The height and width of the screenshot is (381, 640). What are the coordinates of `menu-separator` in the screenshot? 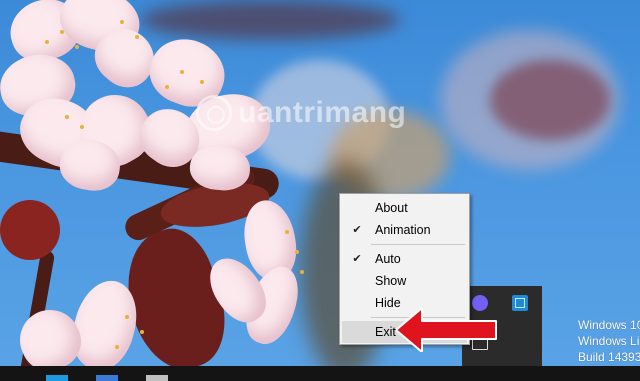 It's located at (418, 244).